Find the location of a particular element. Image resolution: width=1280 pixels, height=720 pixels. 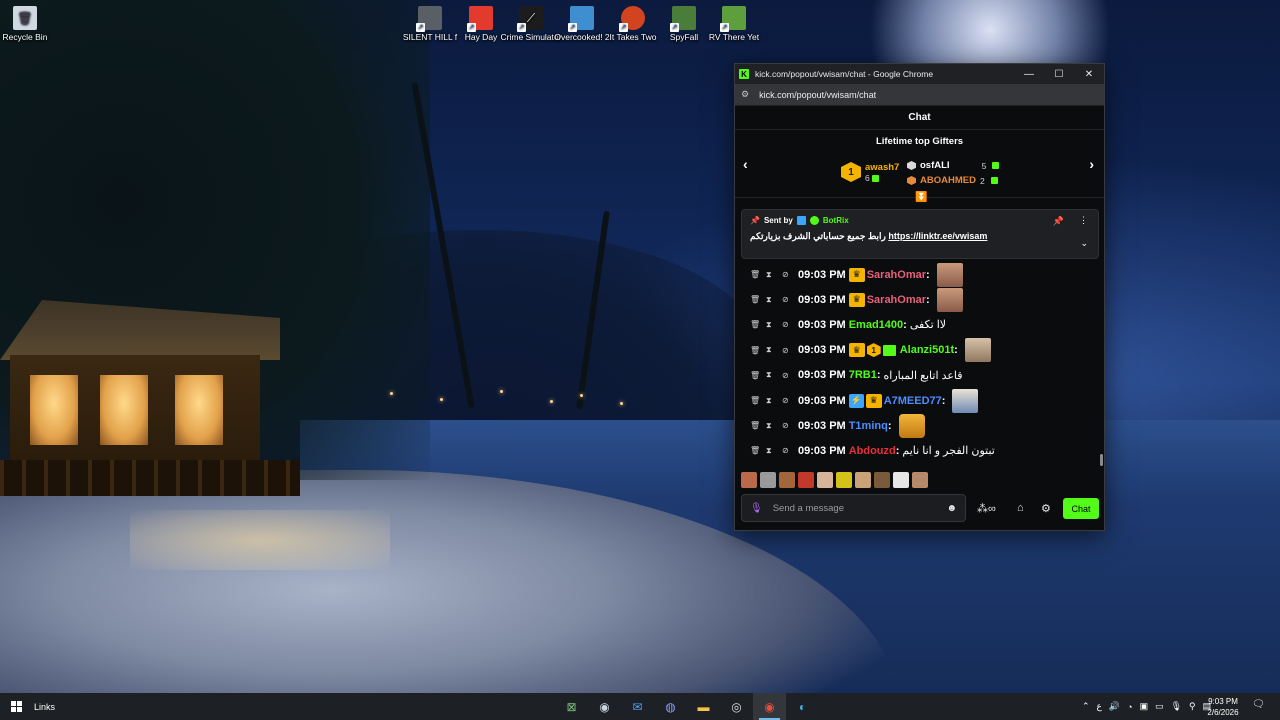

minimize-button: — is located at coordinates (1029, 74).